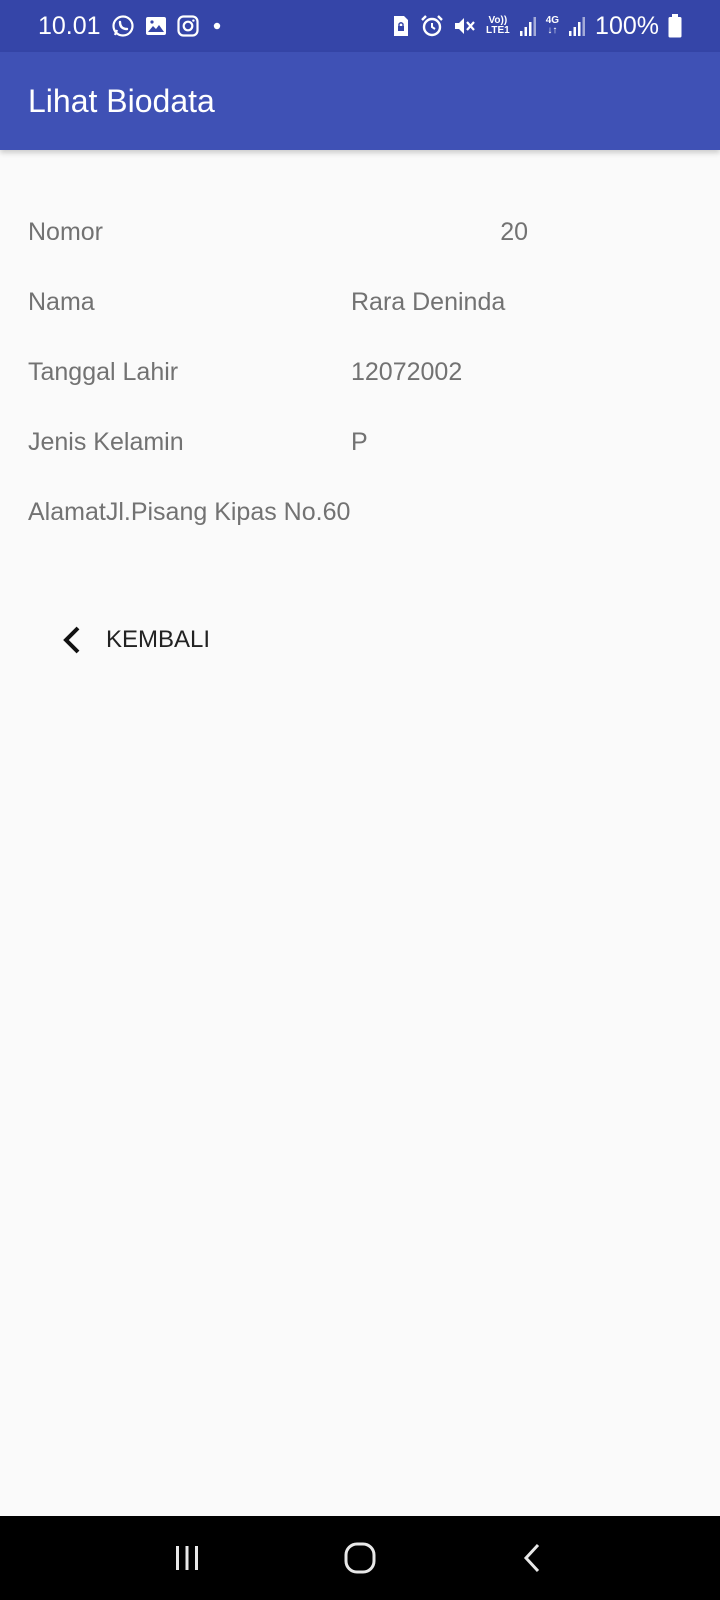 Image resolution: width=720 pixels, height=1600 pixels. Describe the element at coordinates (432, 26) in the screenshot. I see `alarm-icon` at that location.